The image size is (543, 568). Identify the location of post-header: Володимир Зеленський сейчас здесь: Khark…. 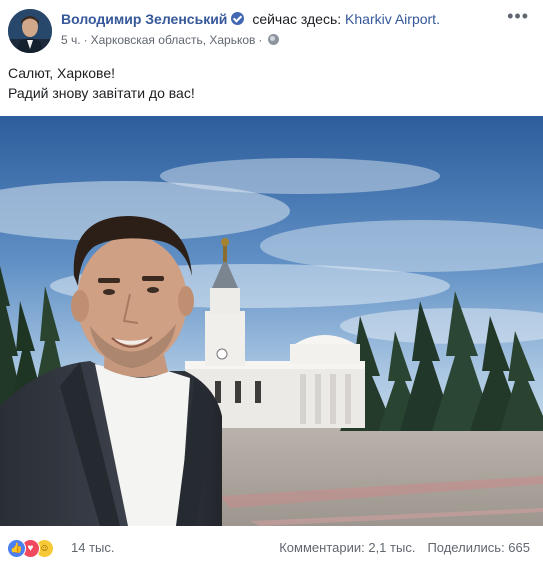
(250, 19).